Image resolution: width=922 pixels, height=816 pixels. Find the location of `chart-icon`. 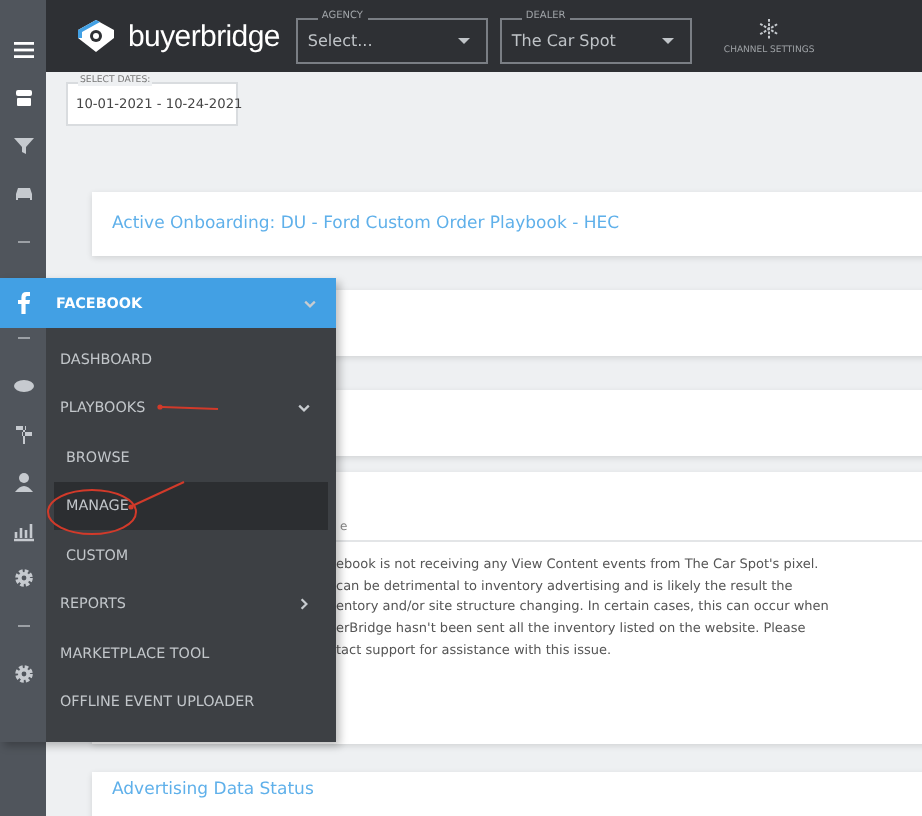

chart-icon is located at coordinates (23, 532).